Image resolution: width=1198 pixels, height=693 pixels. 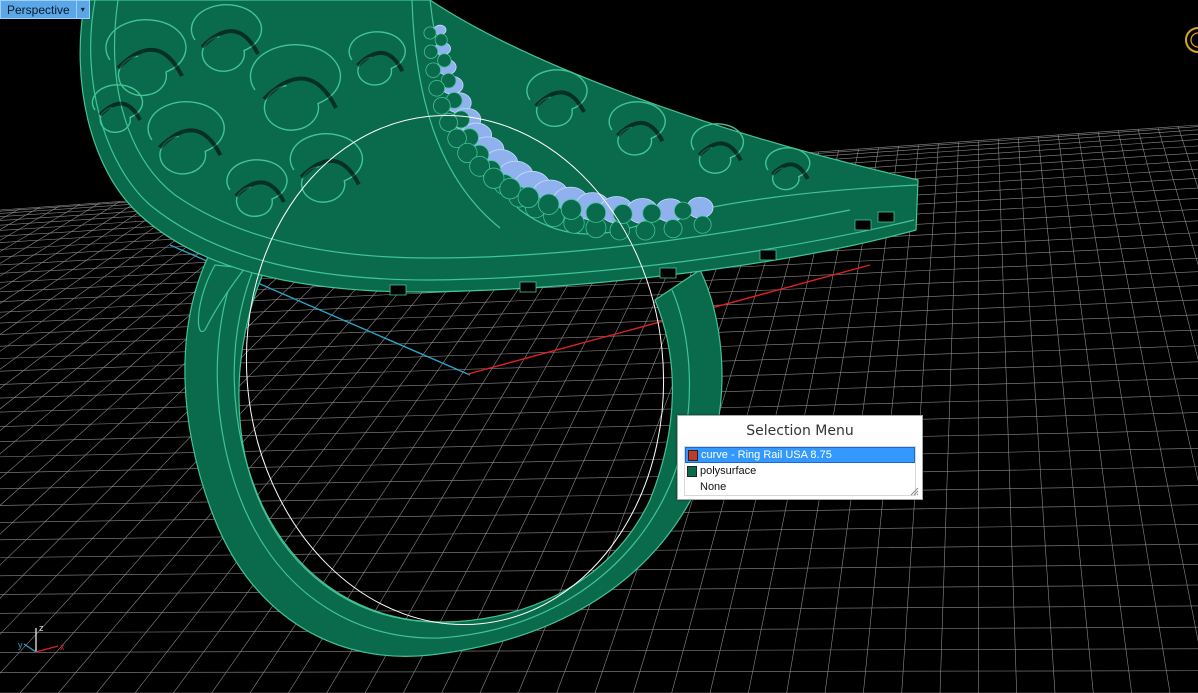 I want to click on axis-label-y: y, so click(x=20, y=645).